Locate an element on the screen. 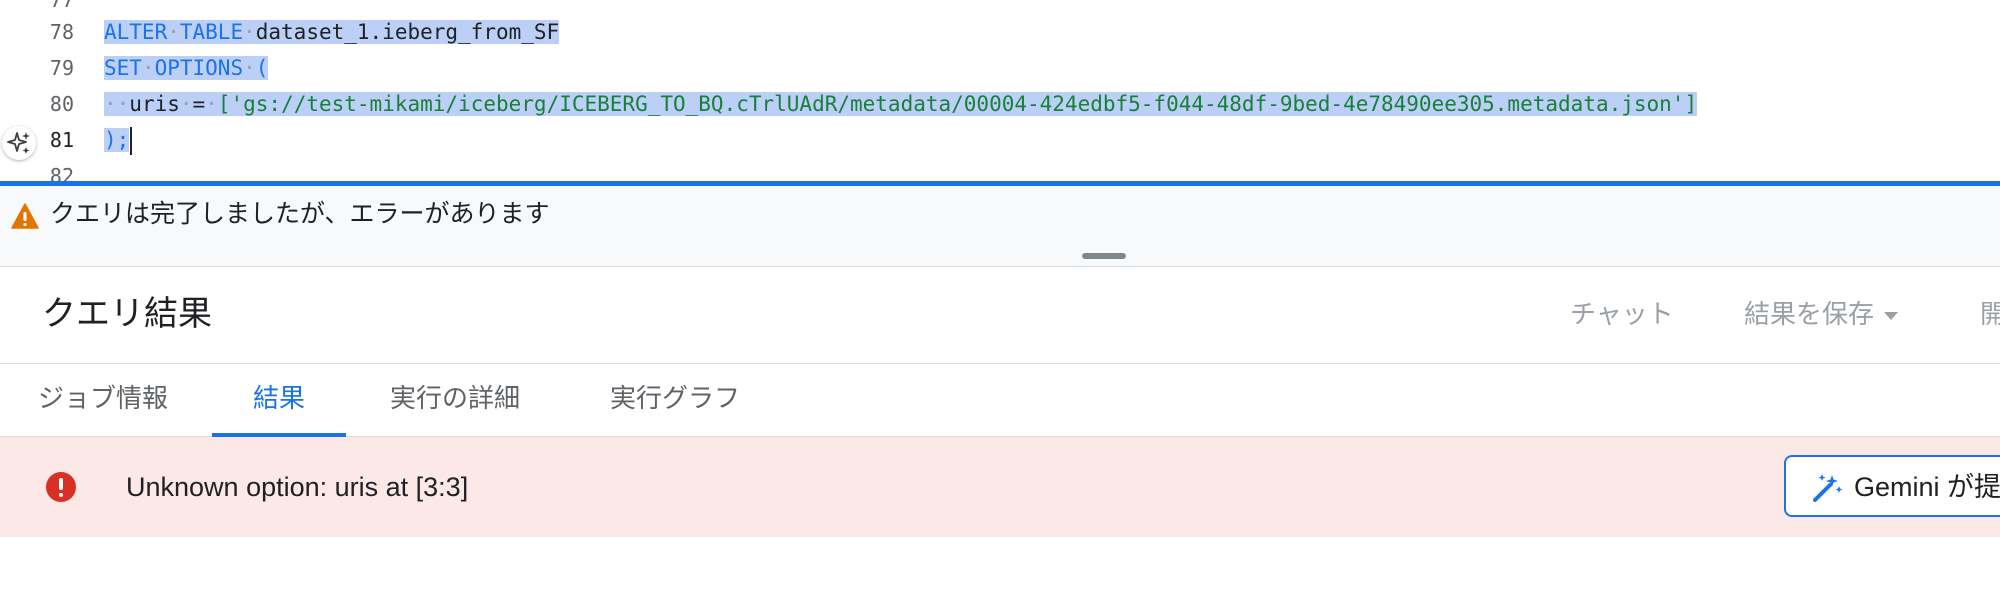 This screenshot has height=592, width=2000. code-line: SET·OPTIONS·( is located at coordinates (186, 68).